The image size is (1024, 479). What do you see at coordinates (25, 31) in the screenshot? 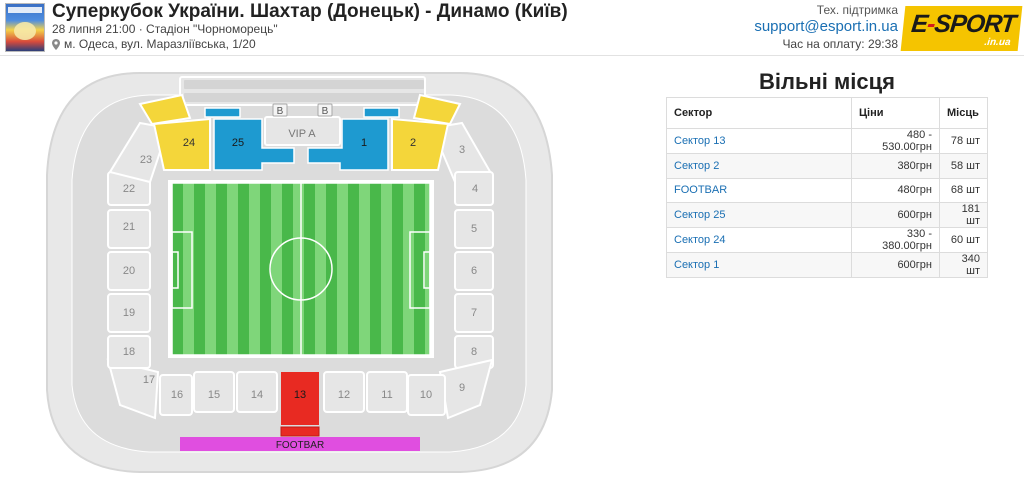
I see `poster-ball` at bounding box center [25, 31].